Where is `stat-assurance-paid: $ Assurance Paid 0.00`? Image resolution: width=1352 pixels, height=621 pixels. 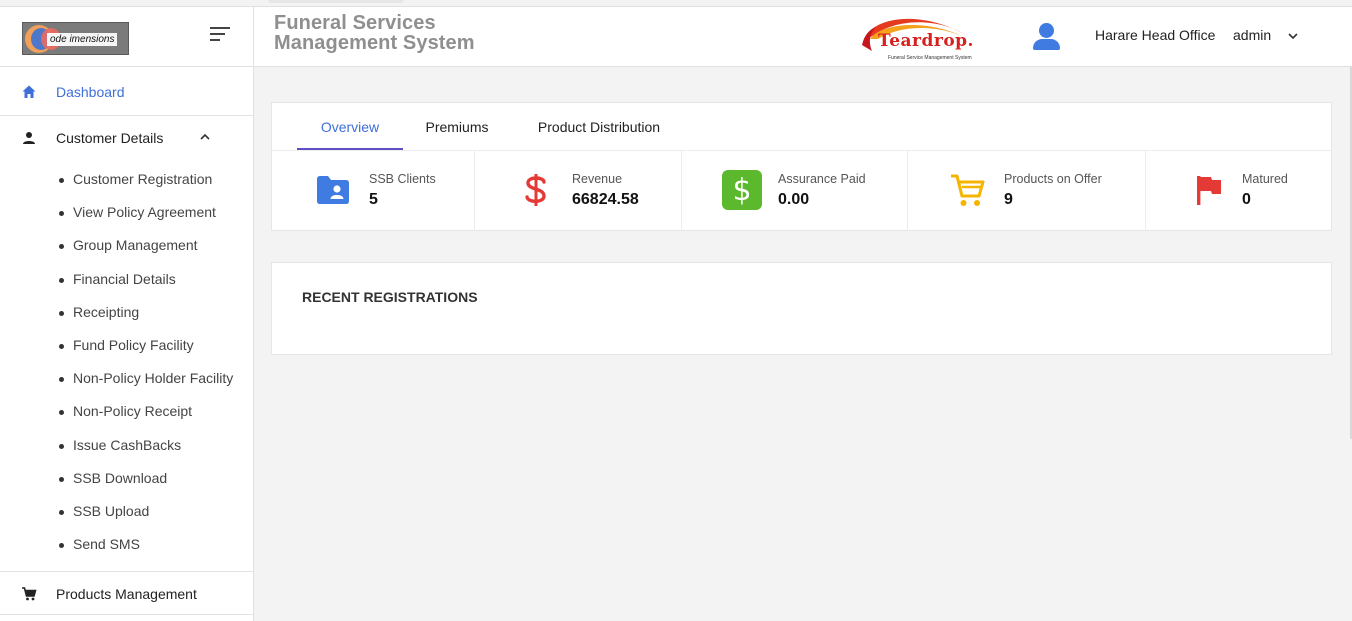 stat-assurance-paid: $ Assurance Paid 0.00 is located at coordinates (795, 191).